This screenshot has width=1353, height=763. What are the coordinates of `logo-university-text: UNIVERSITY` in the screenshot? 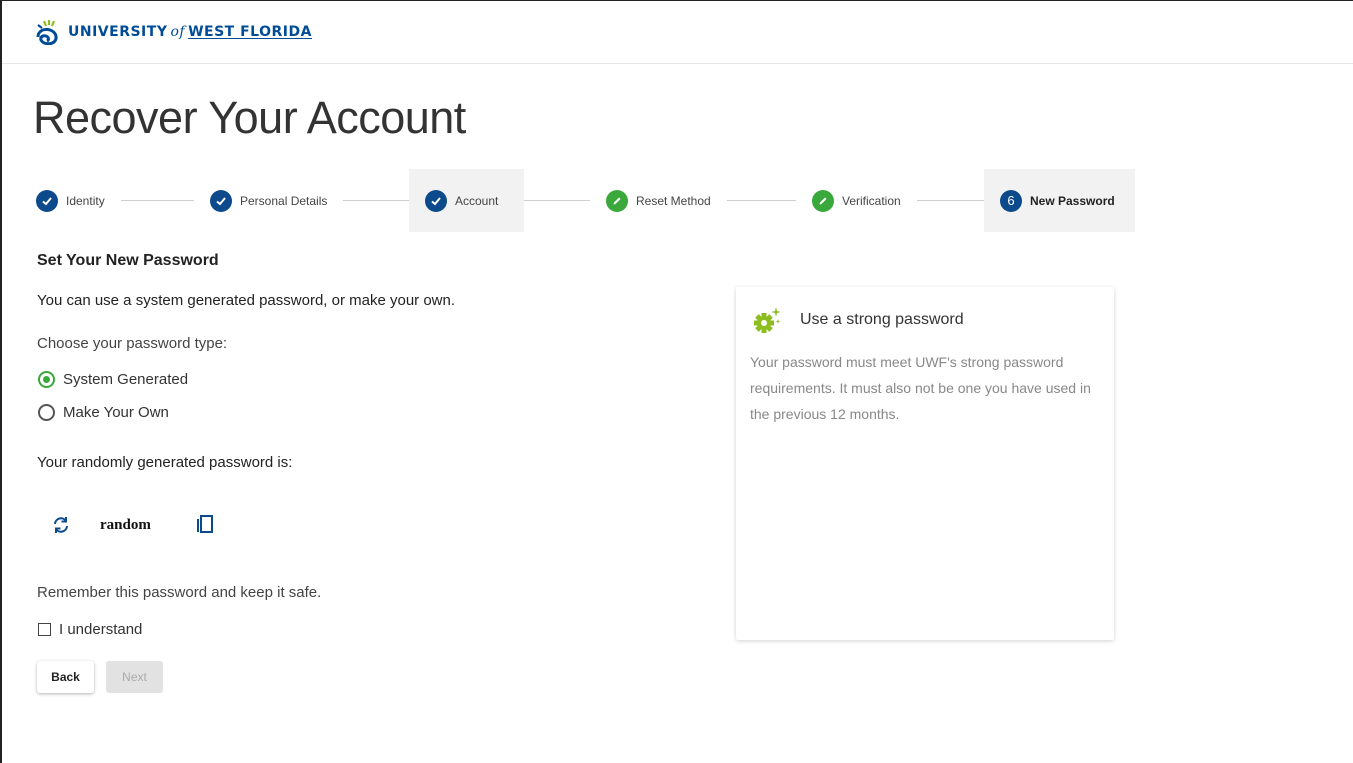 It's located at (118, 32).